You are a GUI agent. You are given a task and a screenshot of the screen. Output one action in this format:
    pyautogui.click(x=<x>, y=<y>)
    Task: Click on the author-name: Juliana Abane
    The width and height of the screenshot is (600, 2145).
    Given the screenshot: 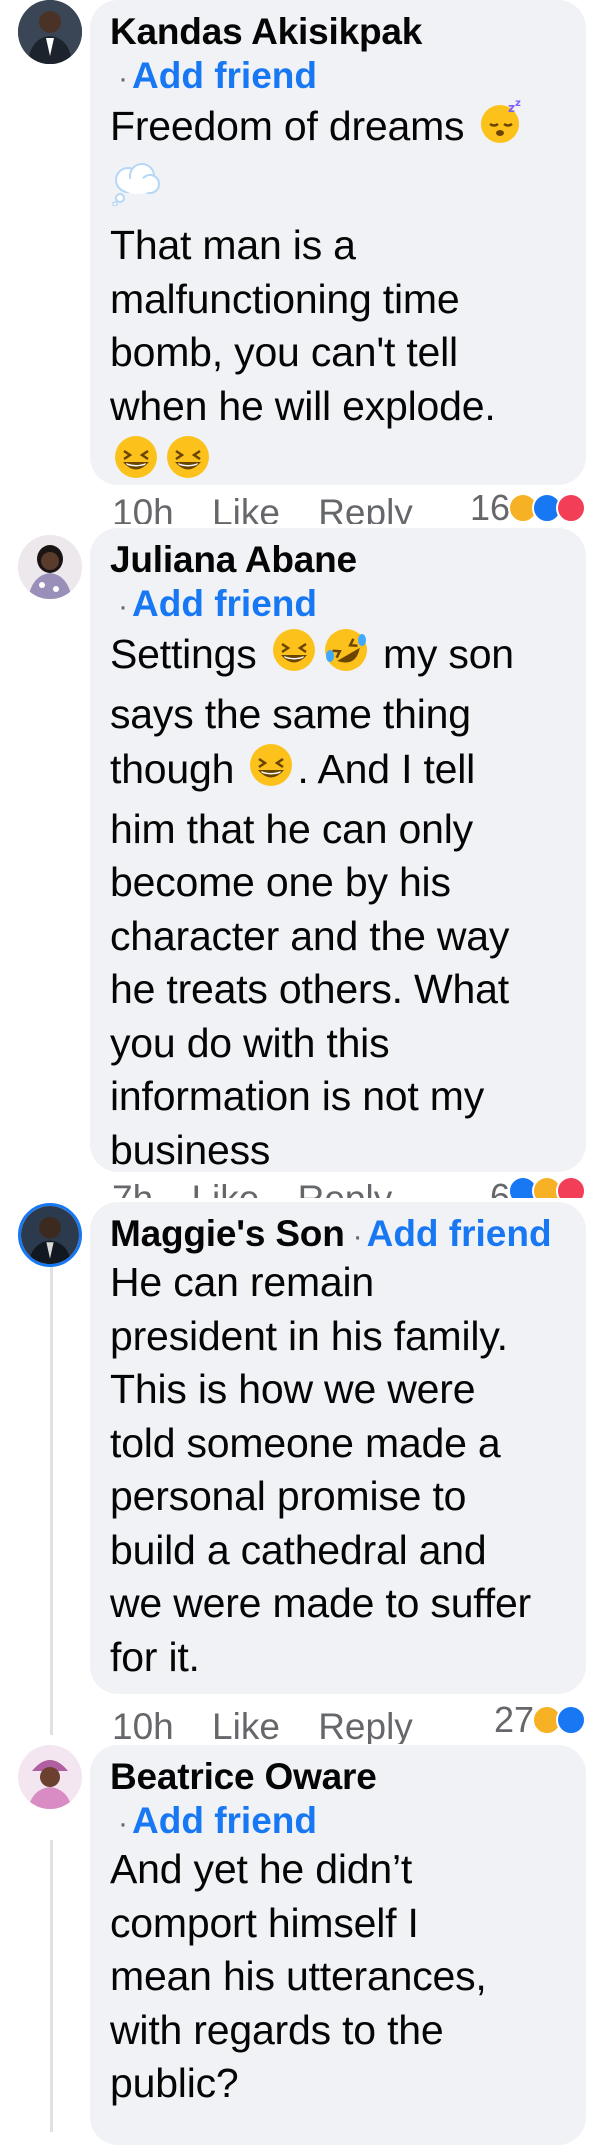 What is the action you would take?
    pyautogui.click(x=338, y=560)
    